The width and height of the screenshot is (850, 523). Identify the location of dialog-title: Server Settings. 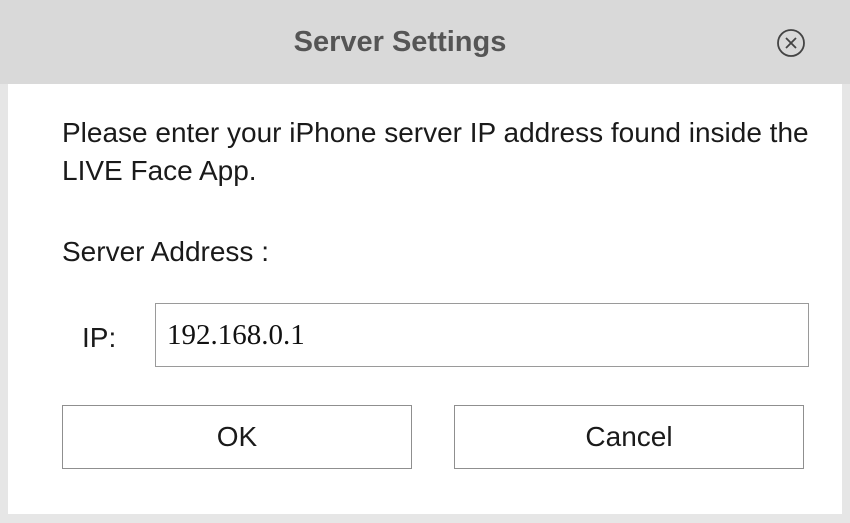
(400, 42).